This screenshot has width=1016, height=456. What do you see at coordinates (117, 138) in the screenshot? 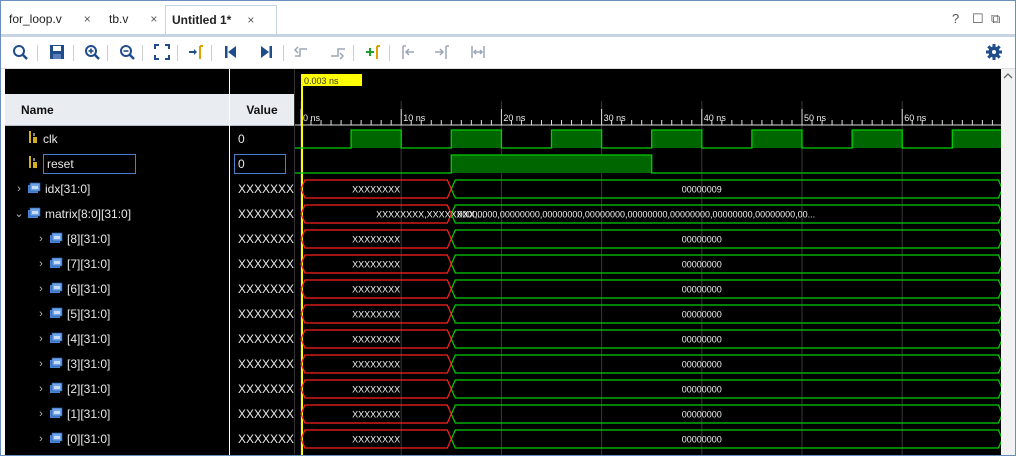
I see `signal-row: clk` at bounding box center [117, 138].